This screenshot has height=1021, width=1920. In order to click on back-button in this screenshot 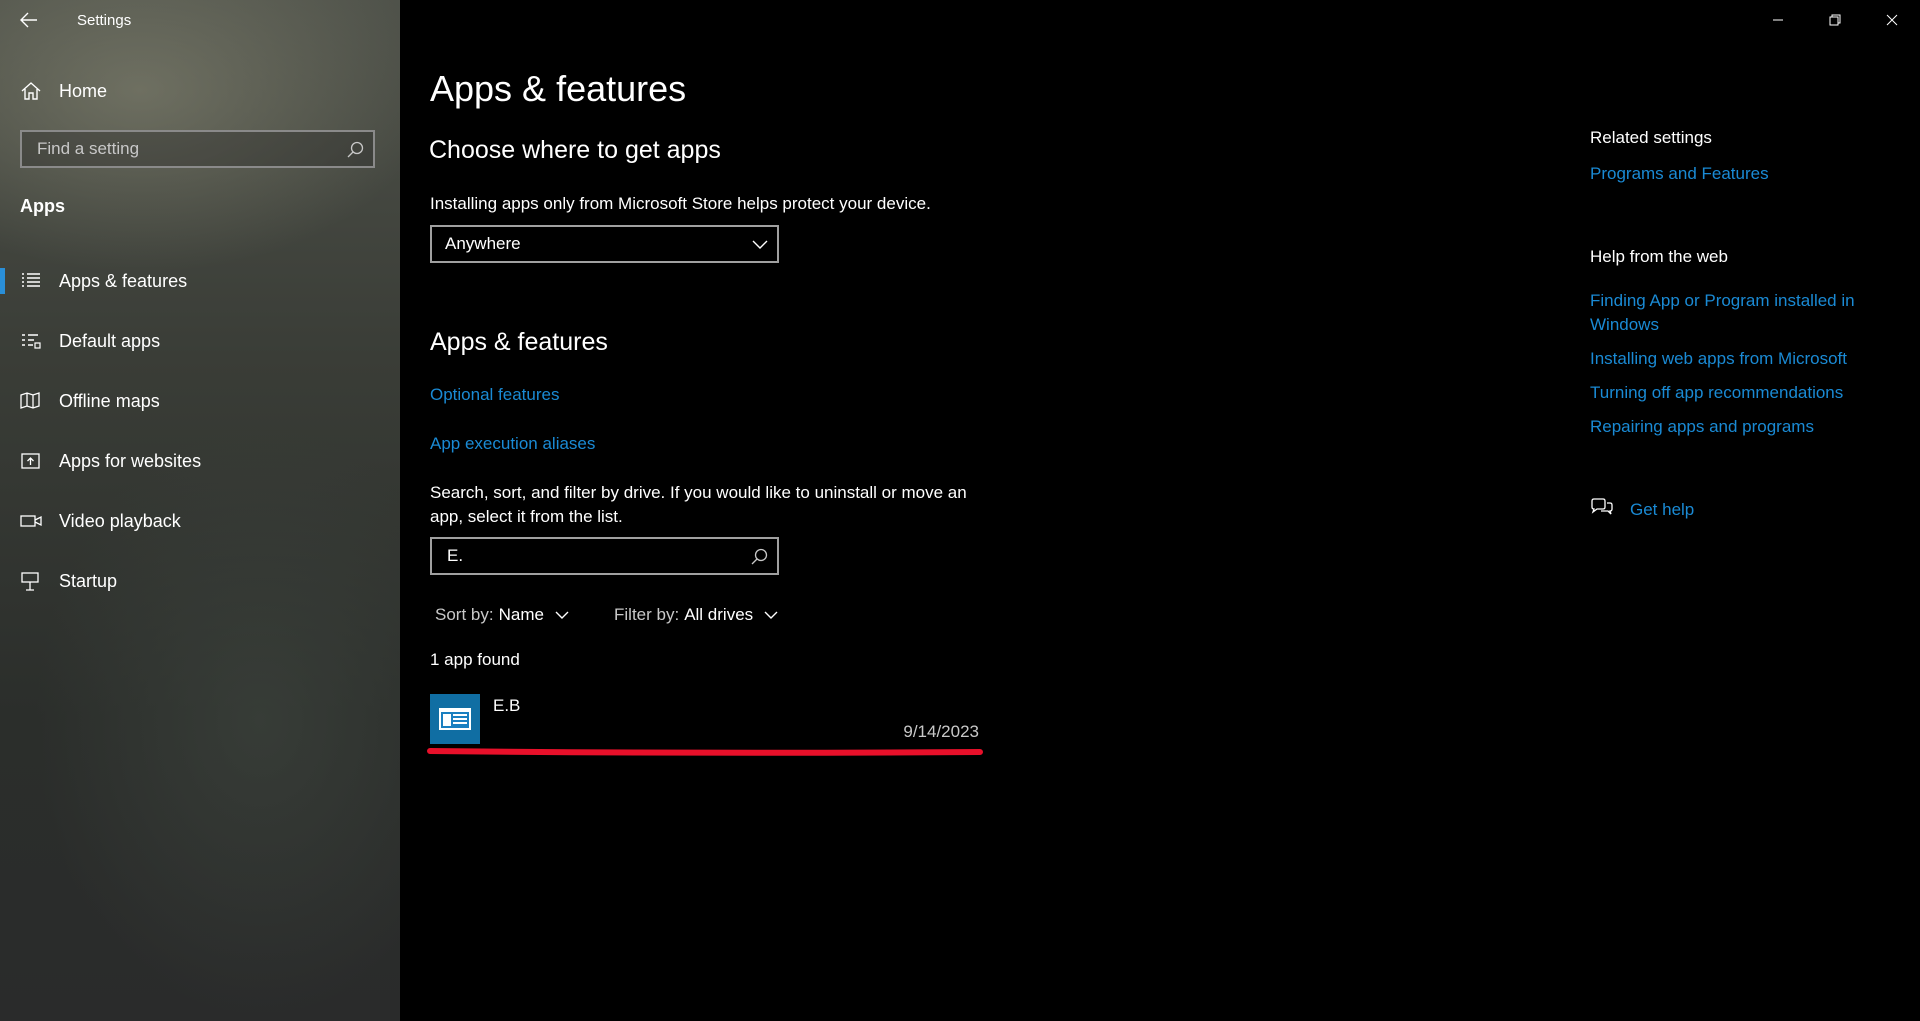, I will do `click(29, 20)`.